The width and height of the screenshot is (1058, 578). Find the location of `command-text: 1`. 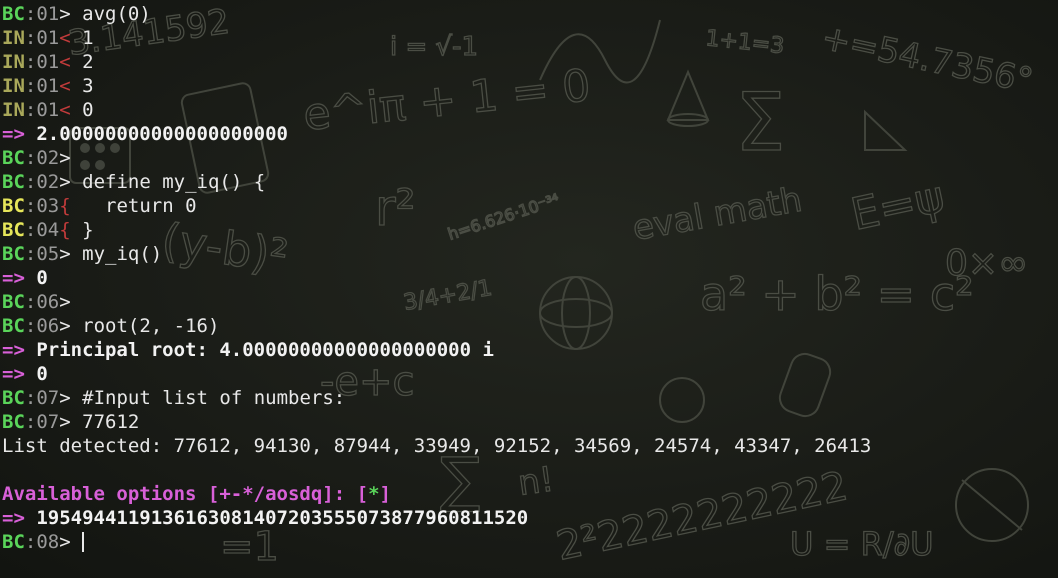

command-text: 1 is located at coordinates (82, 38).